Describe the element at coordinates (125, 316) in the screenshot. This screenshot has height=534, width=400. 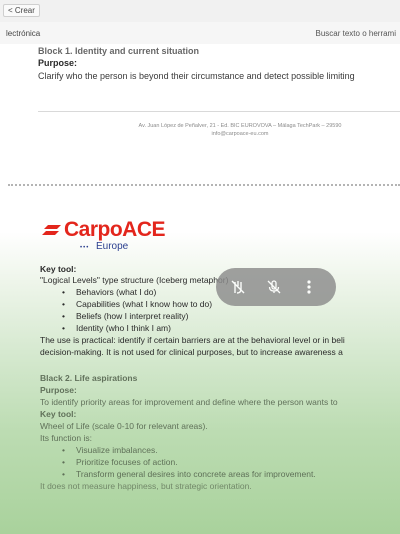
I see `list-item: Beliefs (how I interpret reality)` at that location.